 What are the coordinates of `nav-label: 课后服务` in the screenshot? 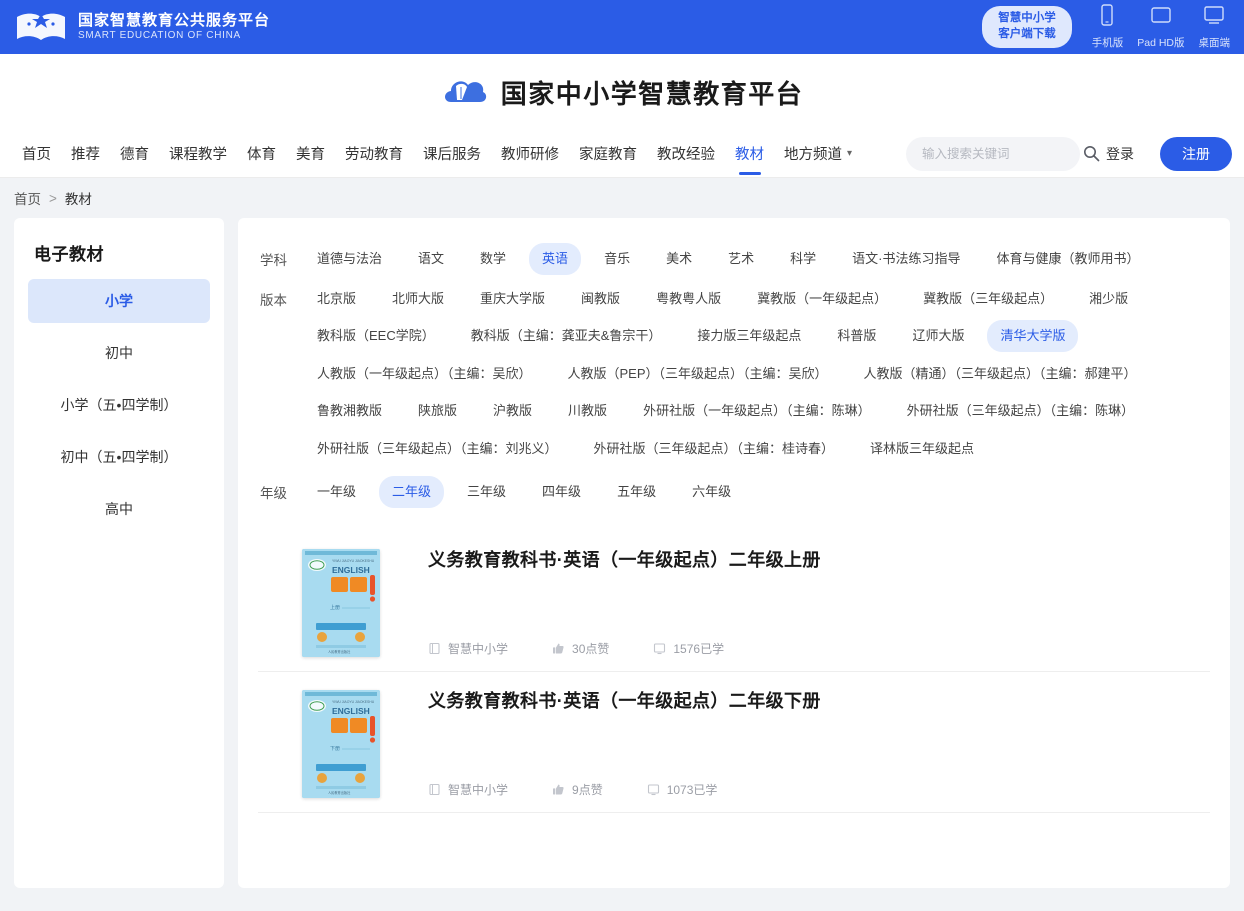 It's located at (452, 155).